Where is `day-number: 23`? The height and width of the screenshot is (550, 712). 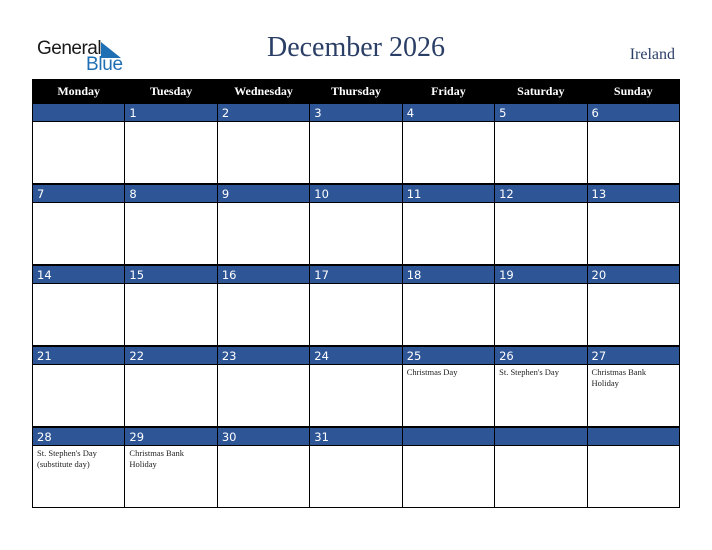 day-number: 23 is located at coordinates (263, 355).